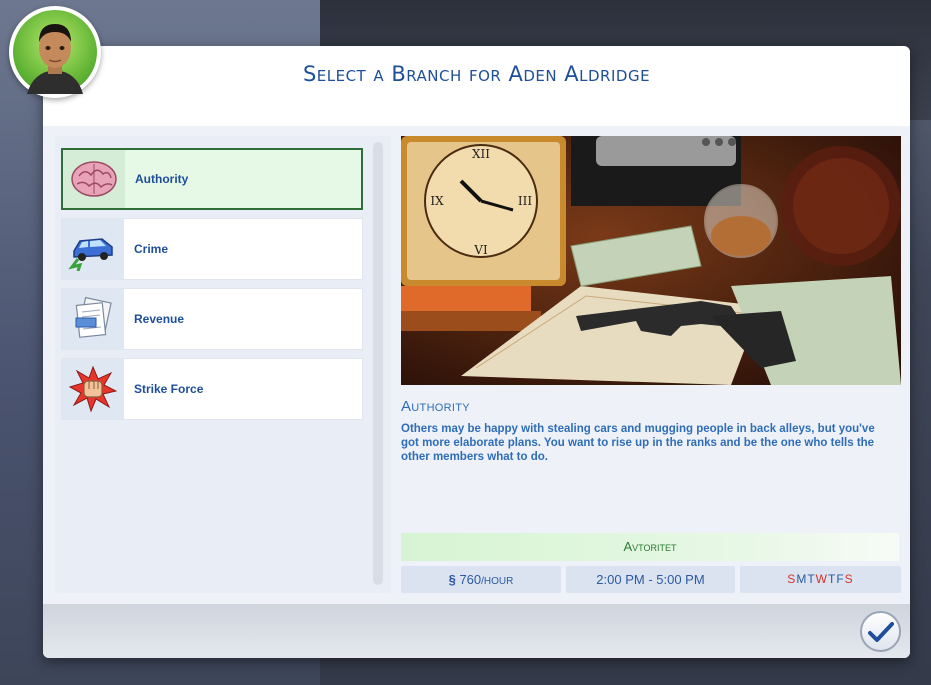  Describe the element at coordinates (802, 579) in the screenshot. I see `day-1: M` at that location.